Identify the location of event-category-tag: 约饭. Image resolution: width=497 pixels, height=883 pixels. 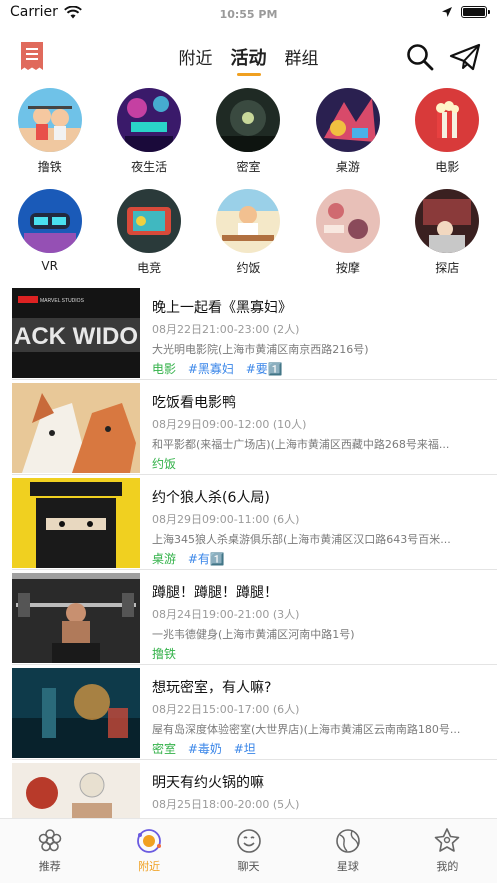
(164, 464).